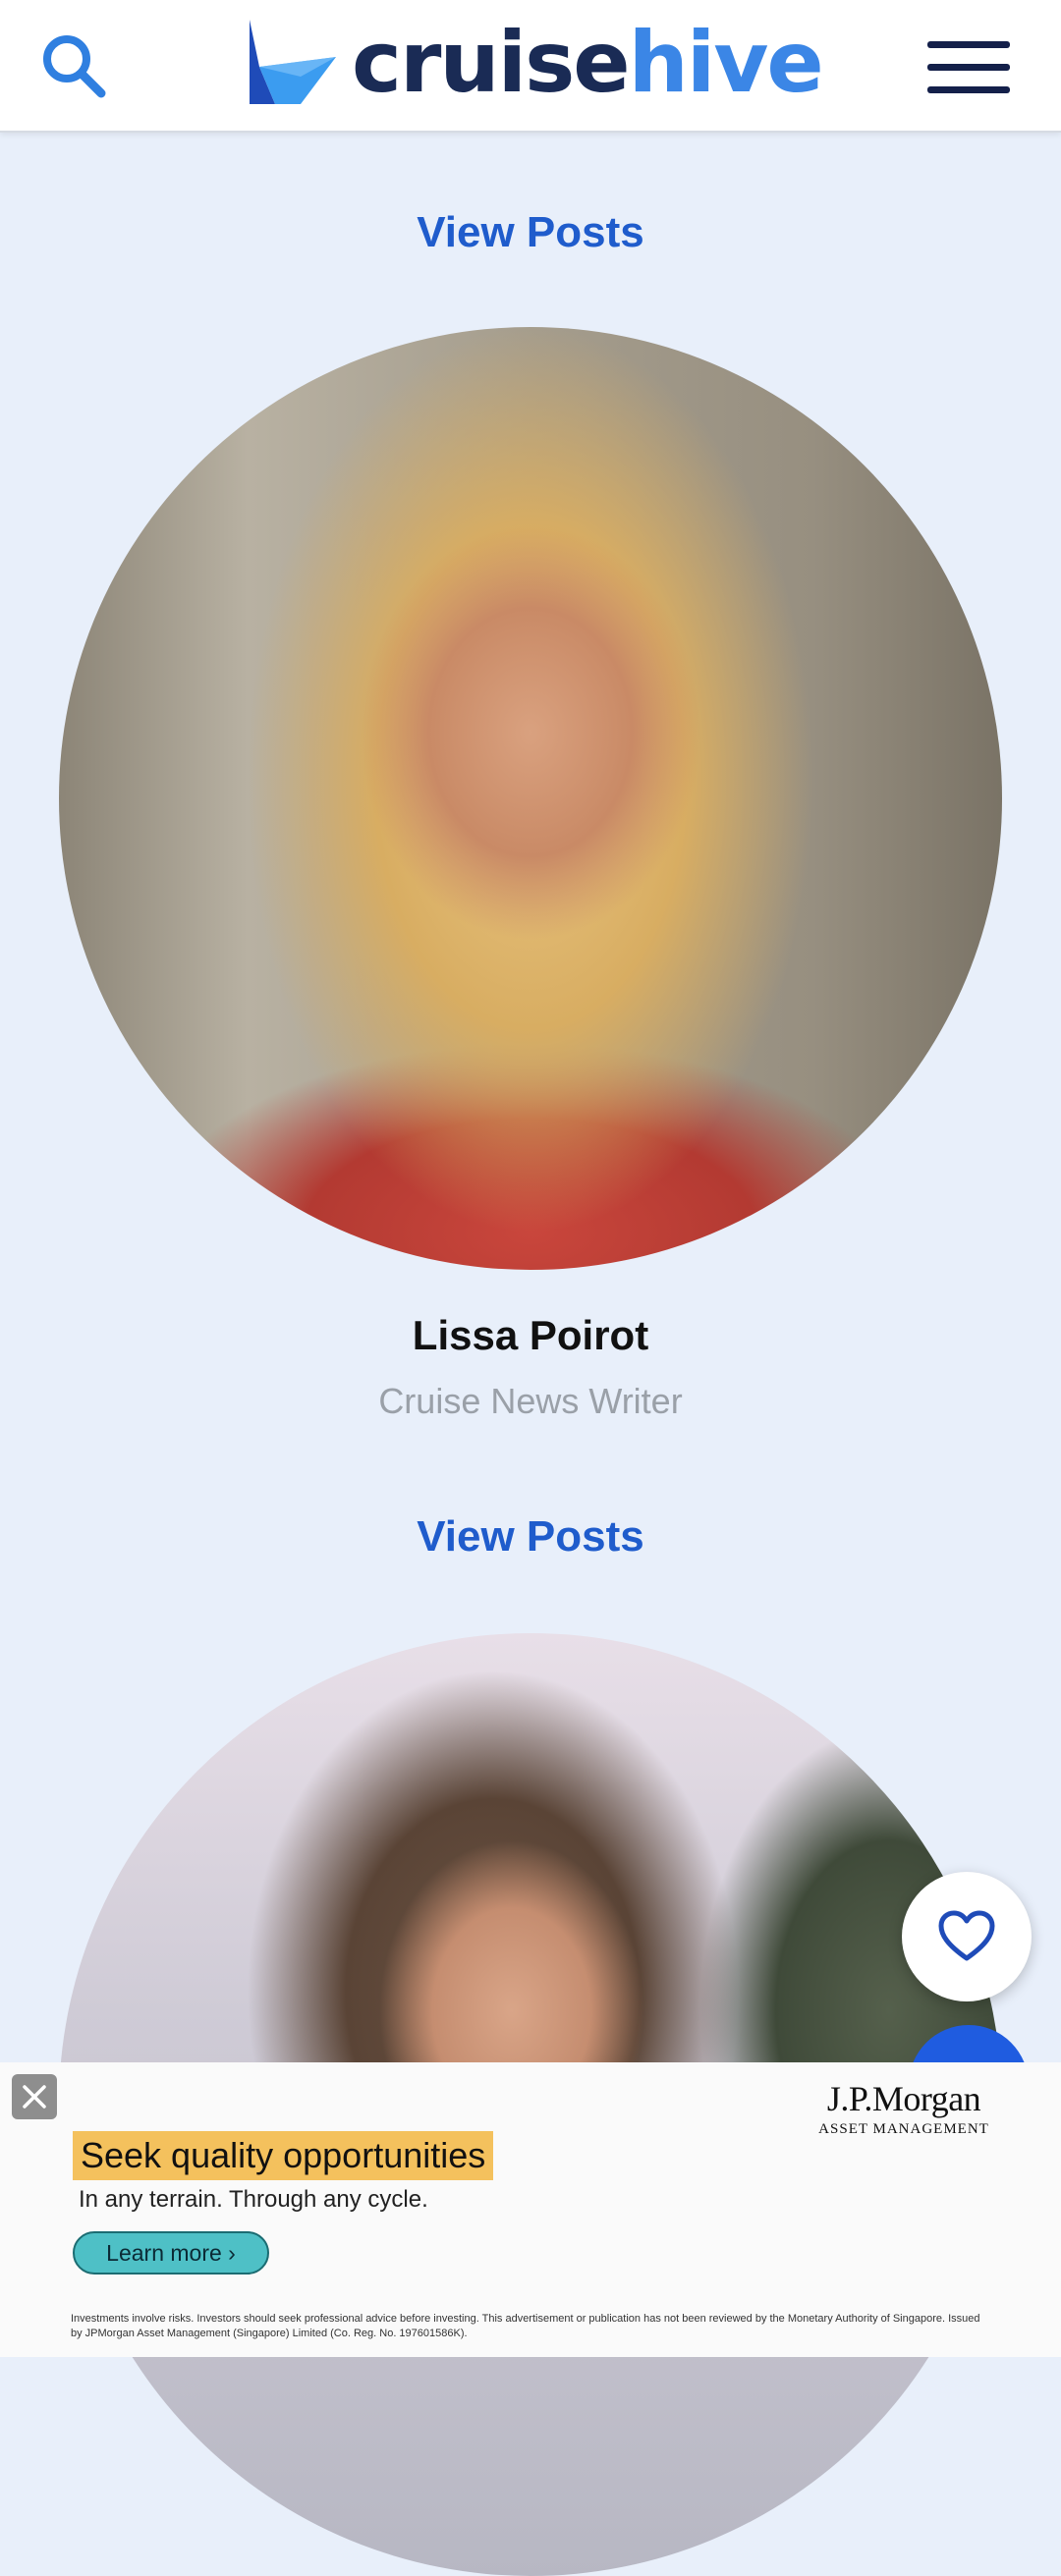  What do you see at coordinates (530, 1335) in the screenshot?
I see `author-name: Lissa Poirot` at bounding box center [530, 1335].